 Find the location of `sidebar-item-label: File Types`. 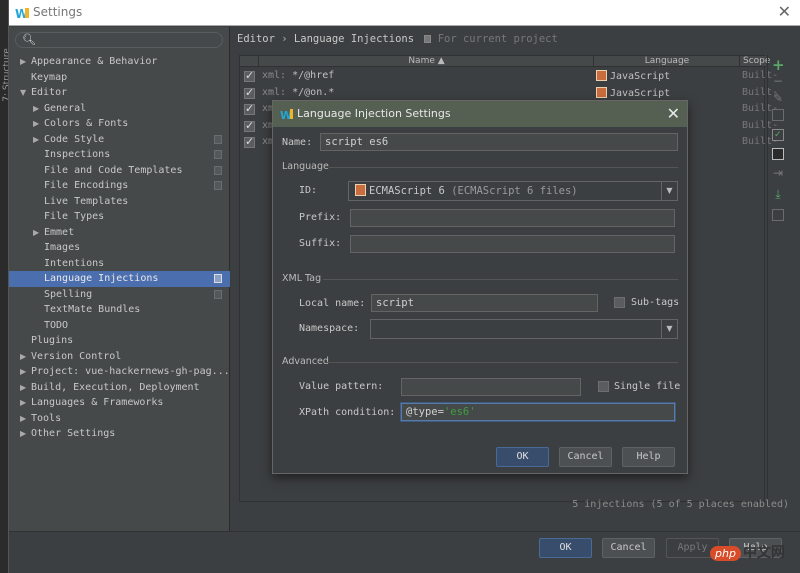

sidebar-item-label: File Types is located at coordinates (74, 216).